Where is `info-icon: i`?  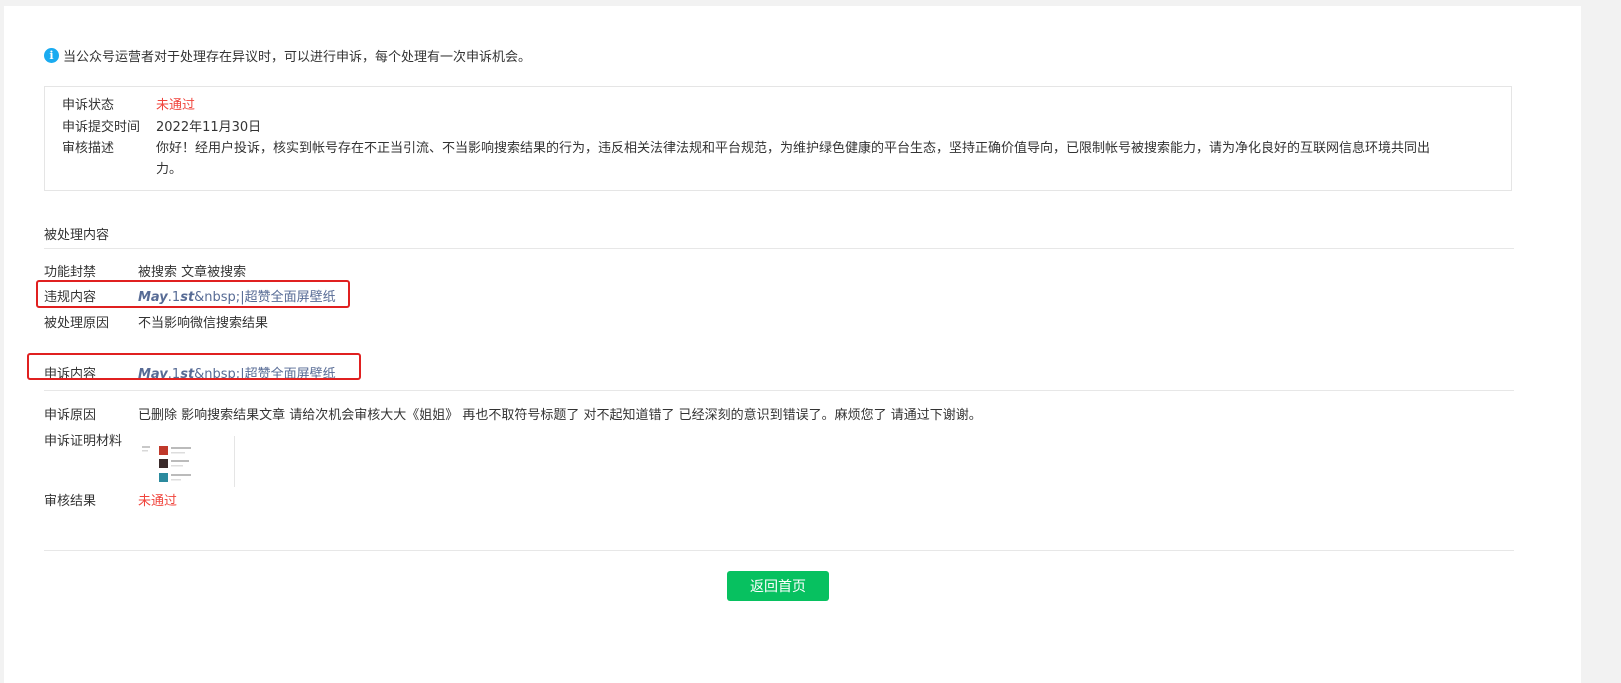
info-icon: i is located at coordinates (51, 55).